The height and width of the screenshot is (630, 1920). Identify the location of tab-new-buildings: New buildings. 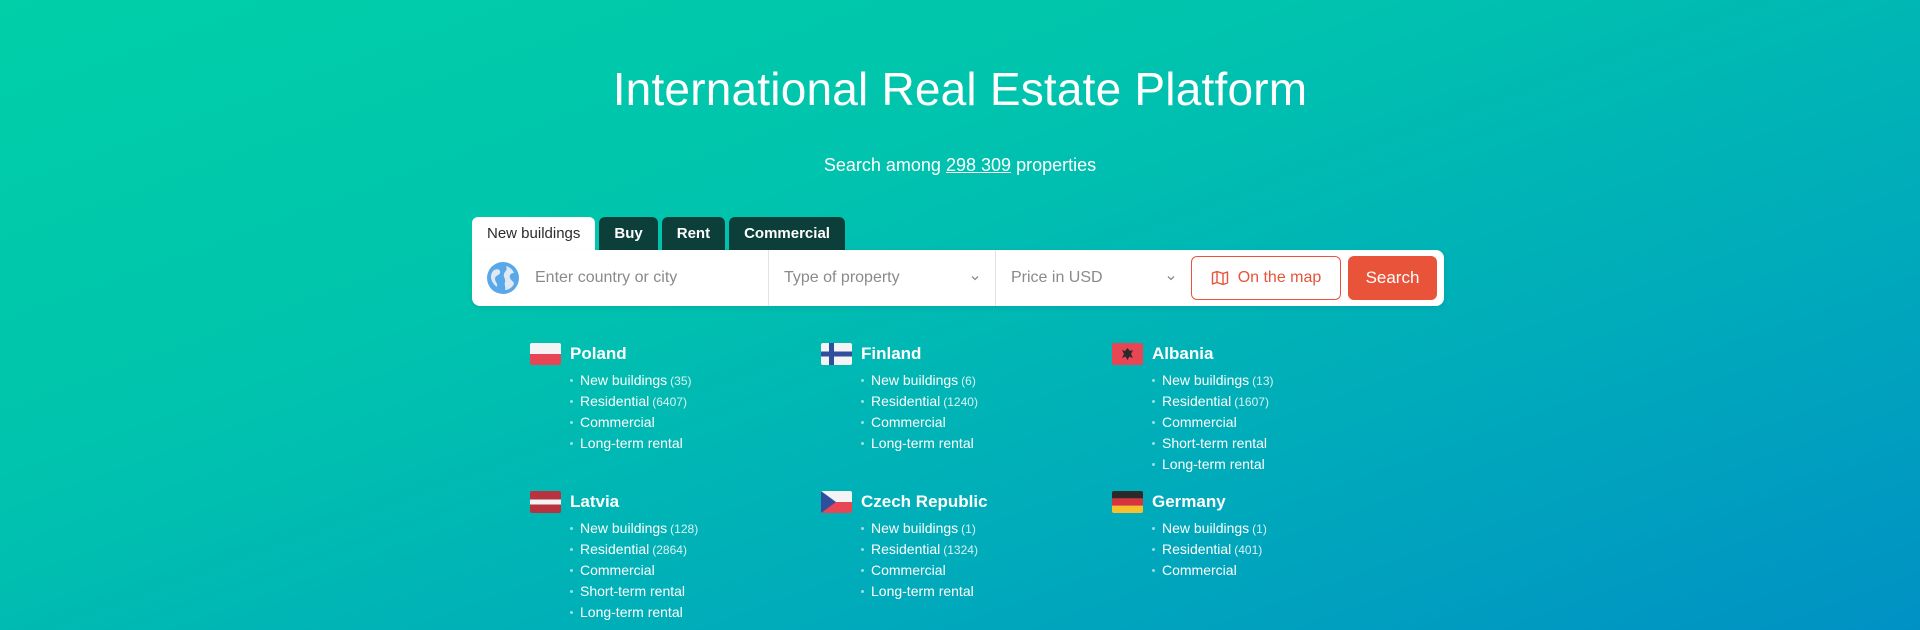
(534, 233).